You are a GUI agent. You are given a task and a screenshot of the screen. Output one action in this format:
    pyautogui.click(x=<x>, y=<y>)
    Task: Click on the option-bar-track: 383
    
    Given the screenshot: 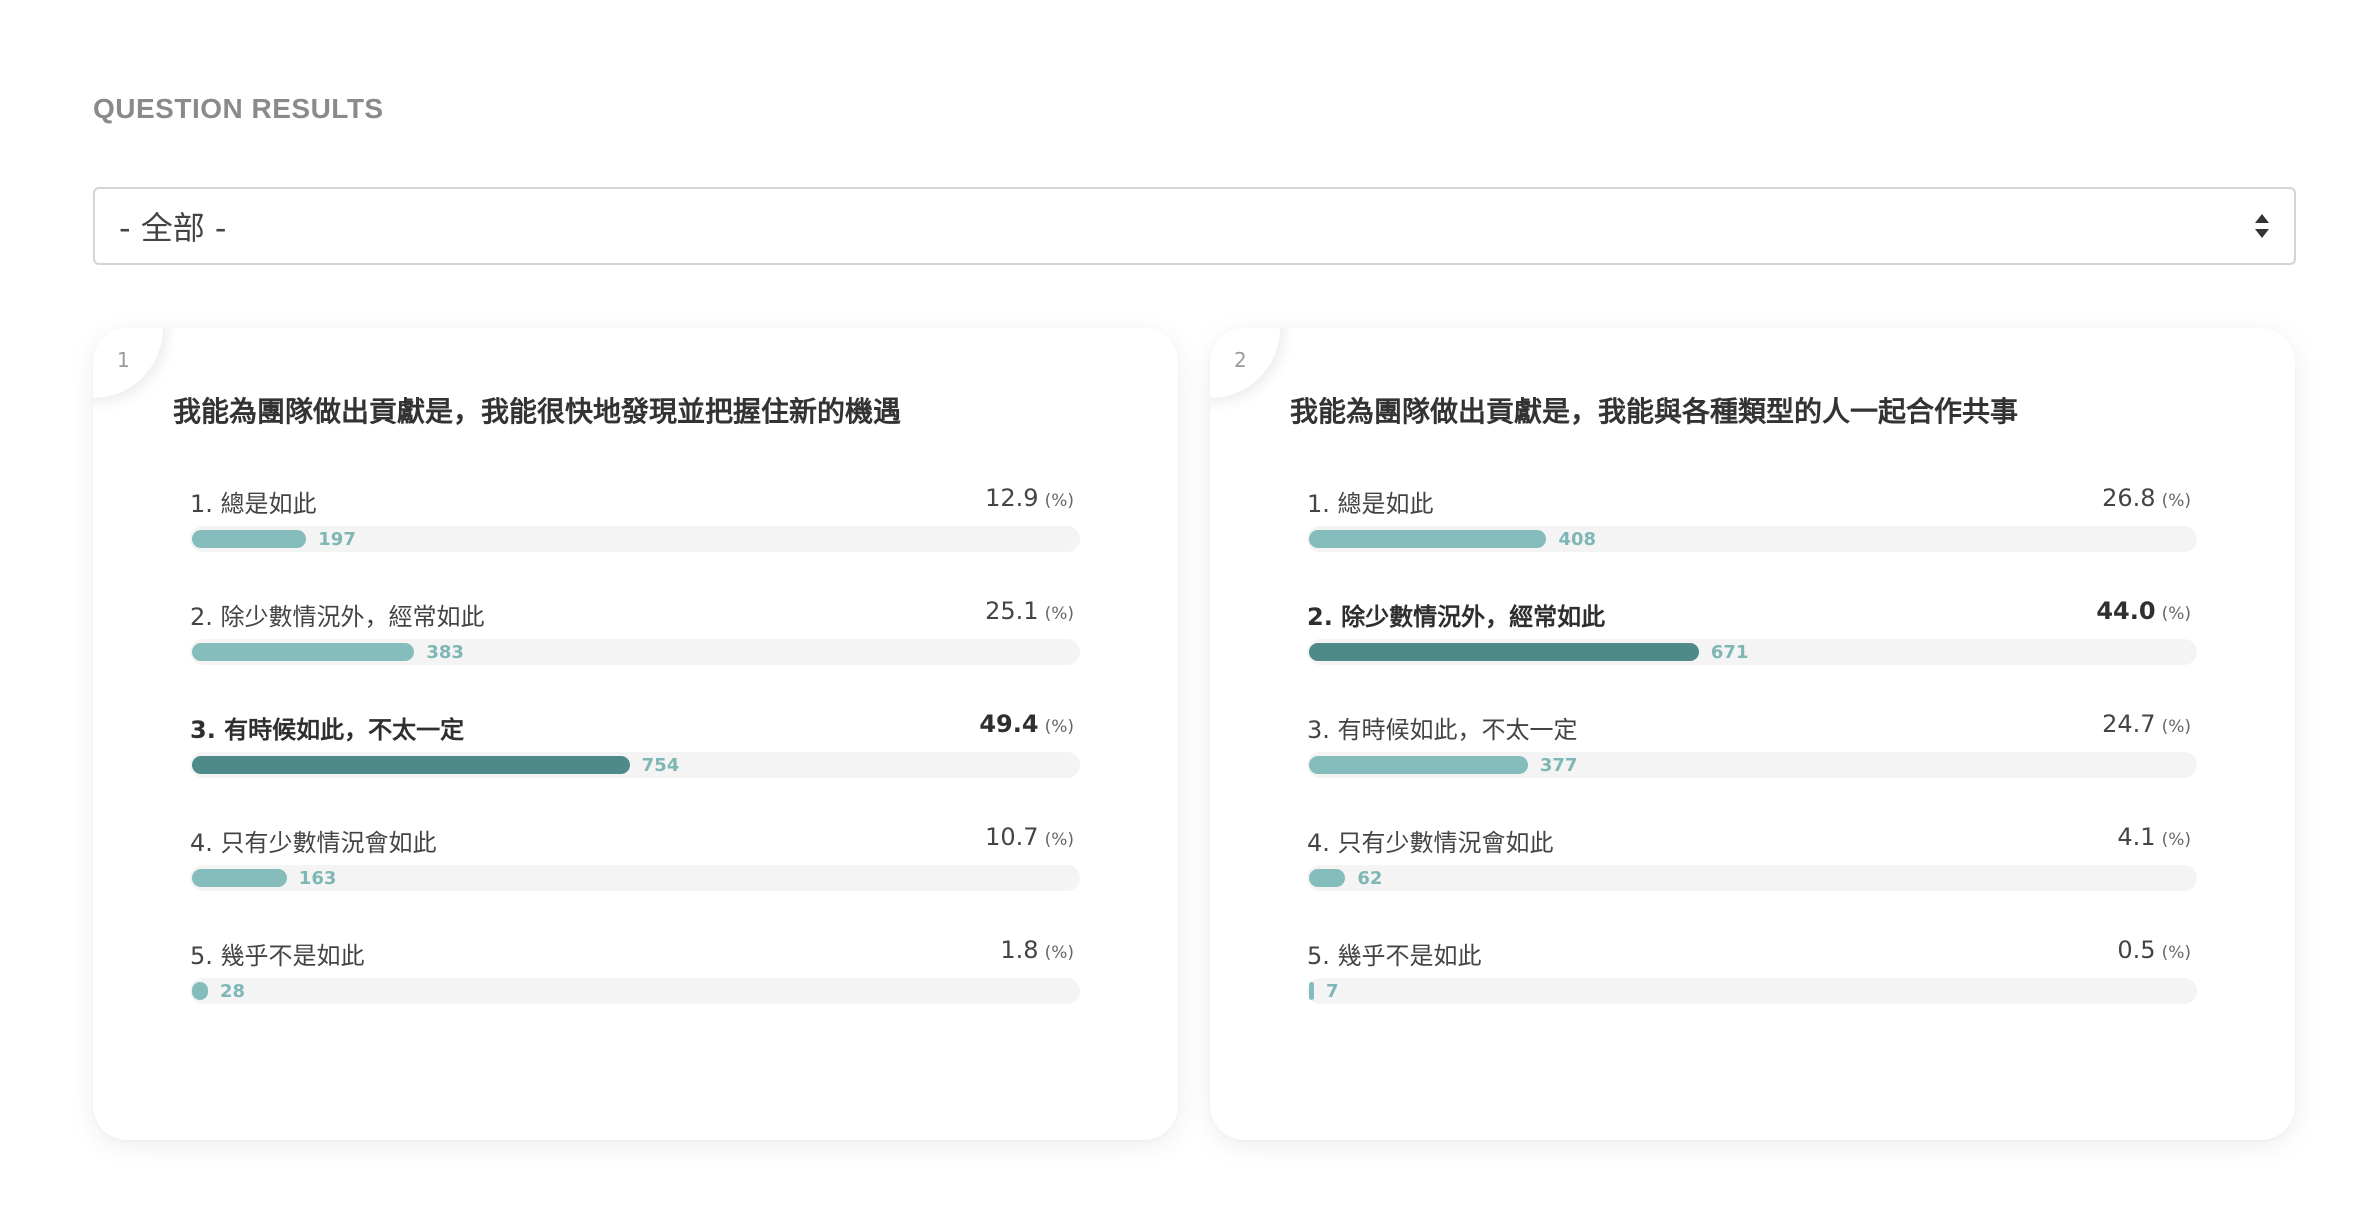 What is the action you would take?
    pyautogui.click(x=635, y=652)
    